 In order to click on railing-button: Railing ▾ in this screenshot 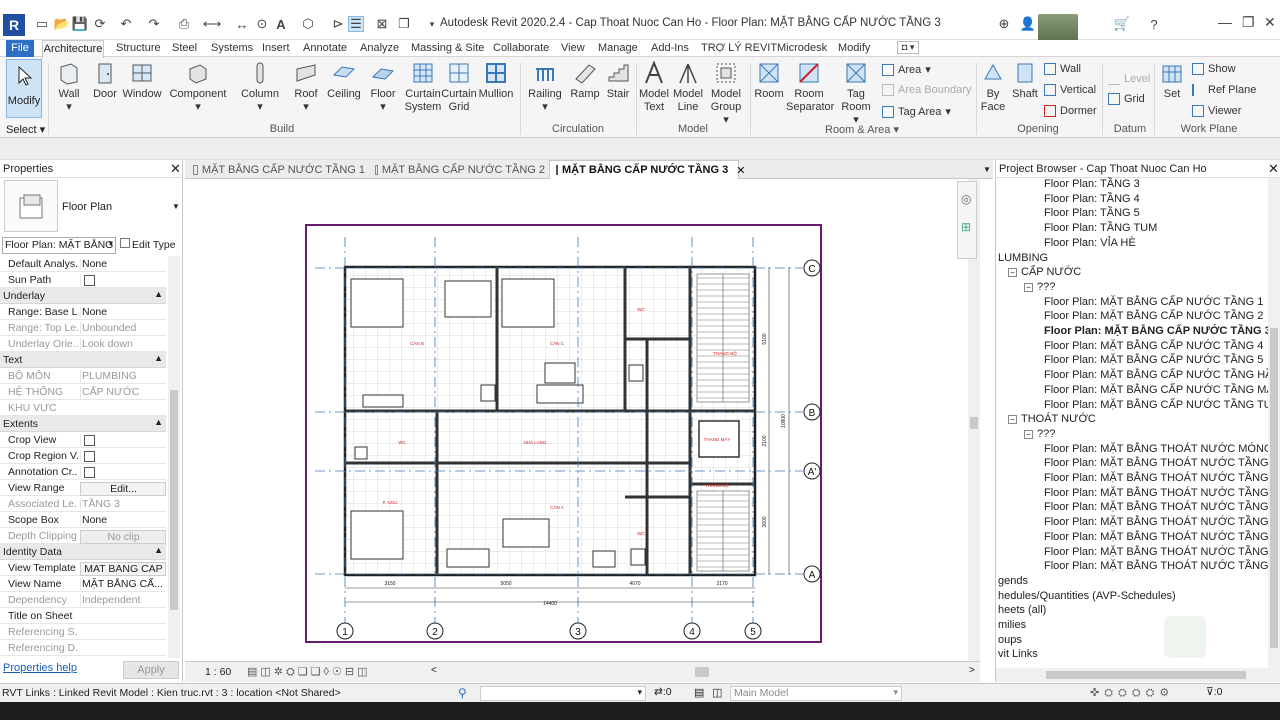, I will do `click(545, 87)`.